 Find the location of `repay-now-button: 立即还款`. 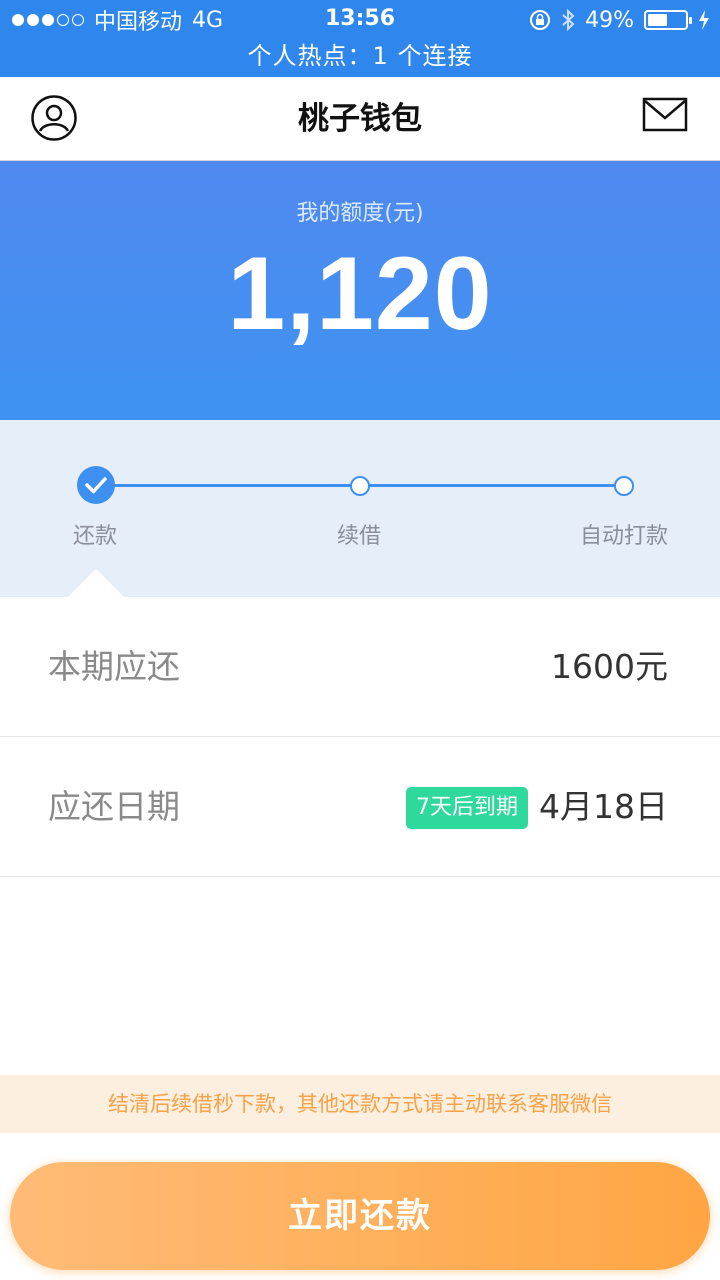

repay-now-button: 立即还款 is located at coordinates (360, 1216).